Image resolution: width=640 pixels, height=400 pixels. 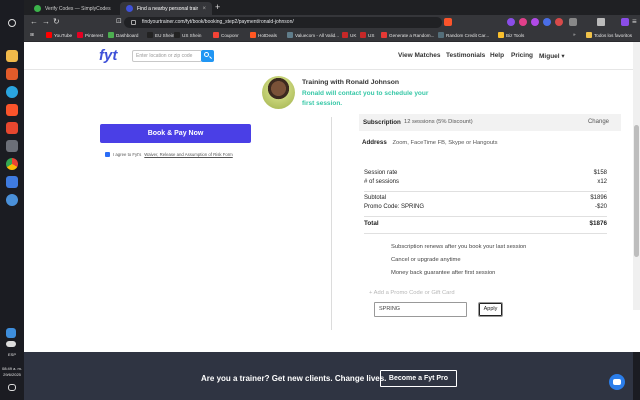 What do you see at coordinates (56, 21) in the screenshot?
I see `reload-icon: ↻` at bounding box center [56, 21].